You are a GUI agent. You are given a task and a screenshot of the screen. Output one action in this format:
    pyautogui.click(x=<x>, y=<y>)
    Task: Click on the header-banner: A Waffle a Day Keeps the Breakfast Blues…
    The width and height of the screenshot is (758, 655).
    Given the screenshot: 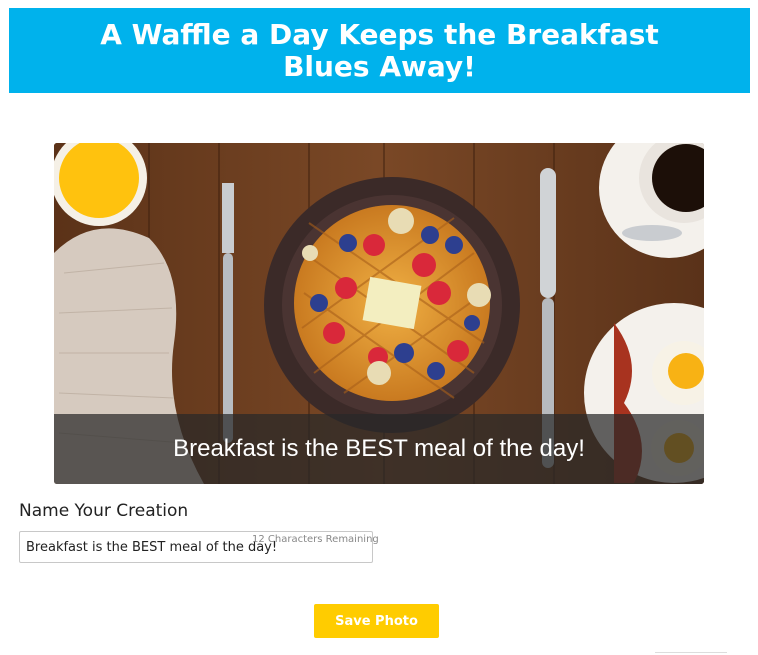 What is the action you would take?
    pyautogui.click(x=379, y=50)
    